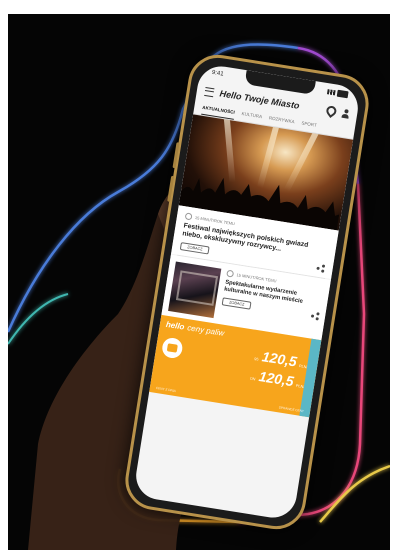 Image resolution: width=398 pixels, height=557 pixels. Describe the element at coordinates (172, 348) in the screenshot. I see `fuel-pump-icon` at that location.